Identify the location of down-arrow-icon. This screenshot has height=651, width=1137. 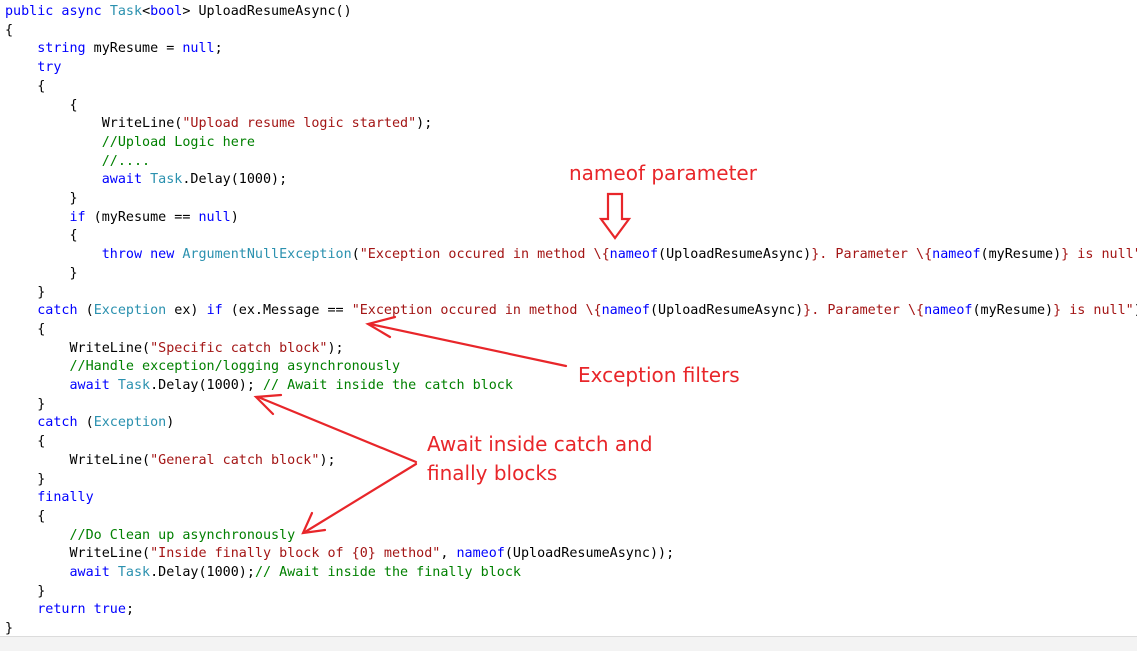
(615, 216).